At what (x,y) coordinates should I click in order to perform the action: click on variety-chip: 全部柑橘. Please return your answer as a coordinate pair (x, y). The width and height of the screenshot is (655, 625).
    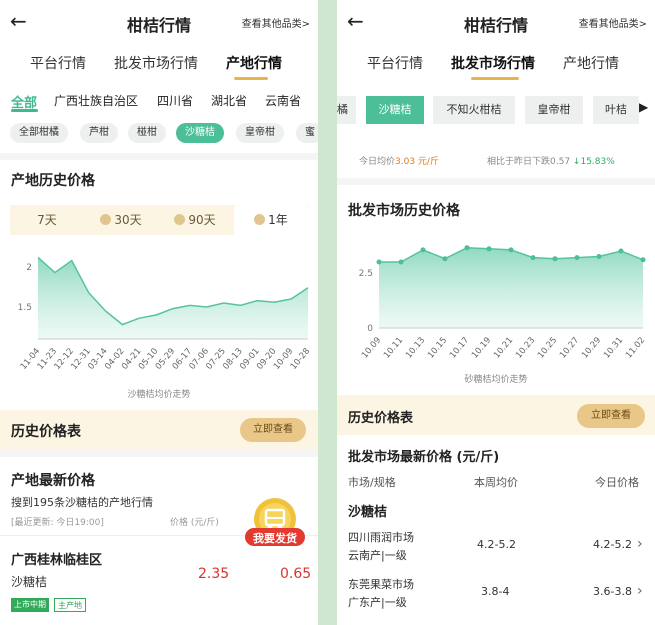
    Looking at the image, I should click on (39, 133).